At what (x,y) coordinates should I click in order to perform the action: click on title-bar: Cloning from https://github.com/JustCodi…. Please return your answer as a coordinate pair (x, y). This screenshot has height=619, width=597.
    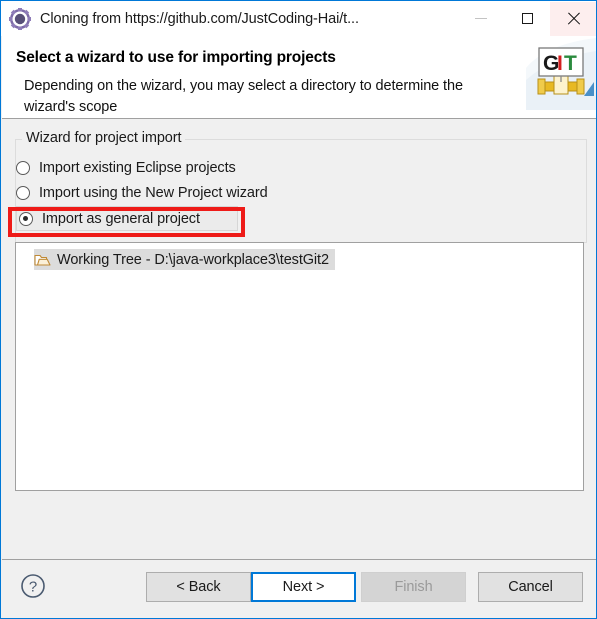
    Looking at the image, I should click on (298, 18).